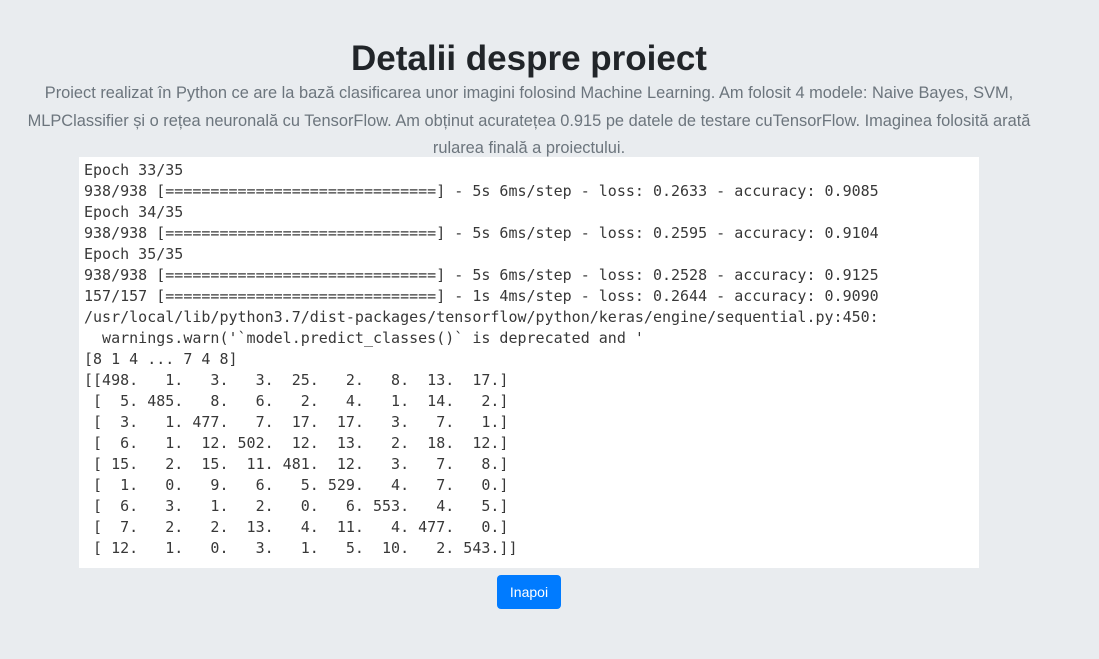  I want to click on confusion-matrix-row: [ 3. 1. 477. 7. 17. 17. 3. 7. 1.], so click(296, 422).